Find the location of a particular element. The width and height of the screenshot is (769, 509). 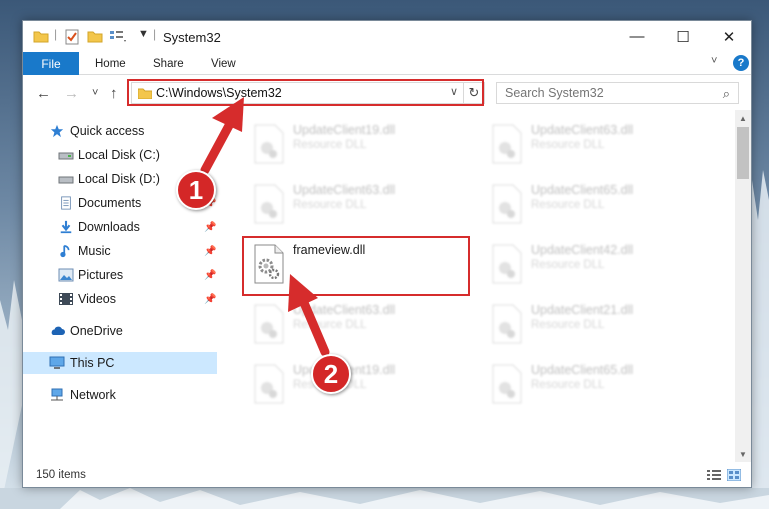

sidebar-item-quick-access: Quick access is located at coordinates (120, 131).